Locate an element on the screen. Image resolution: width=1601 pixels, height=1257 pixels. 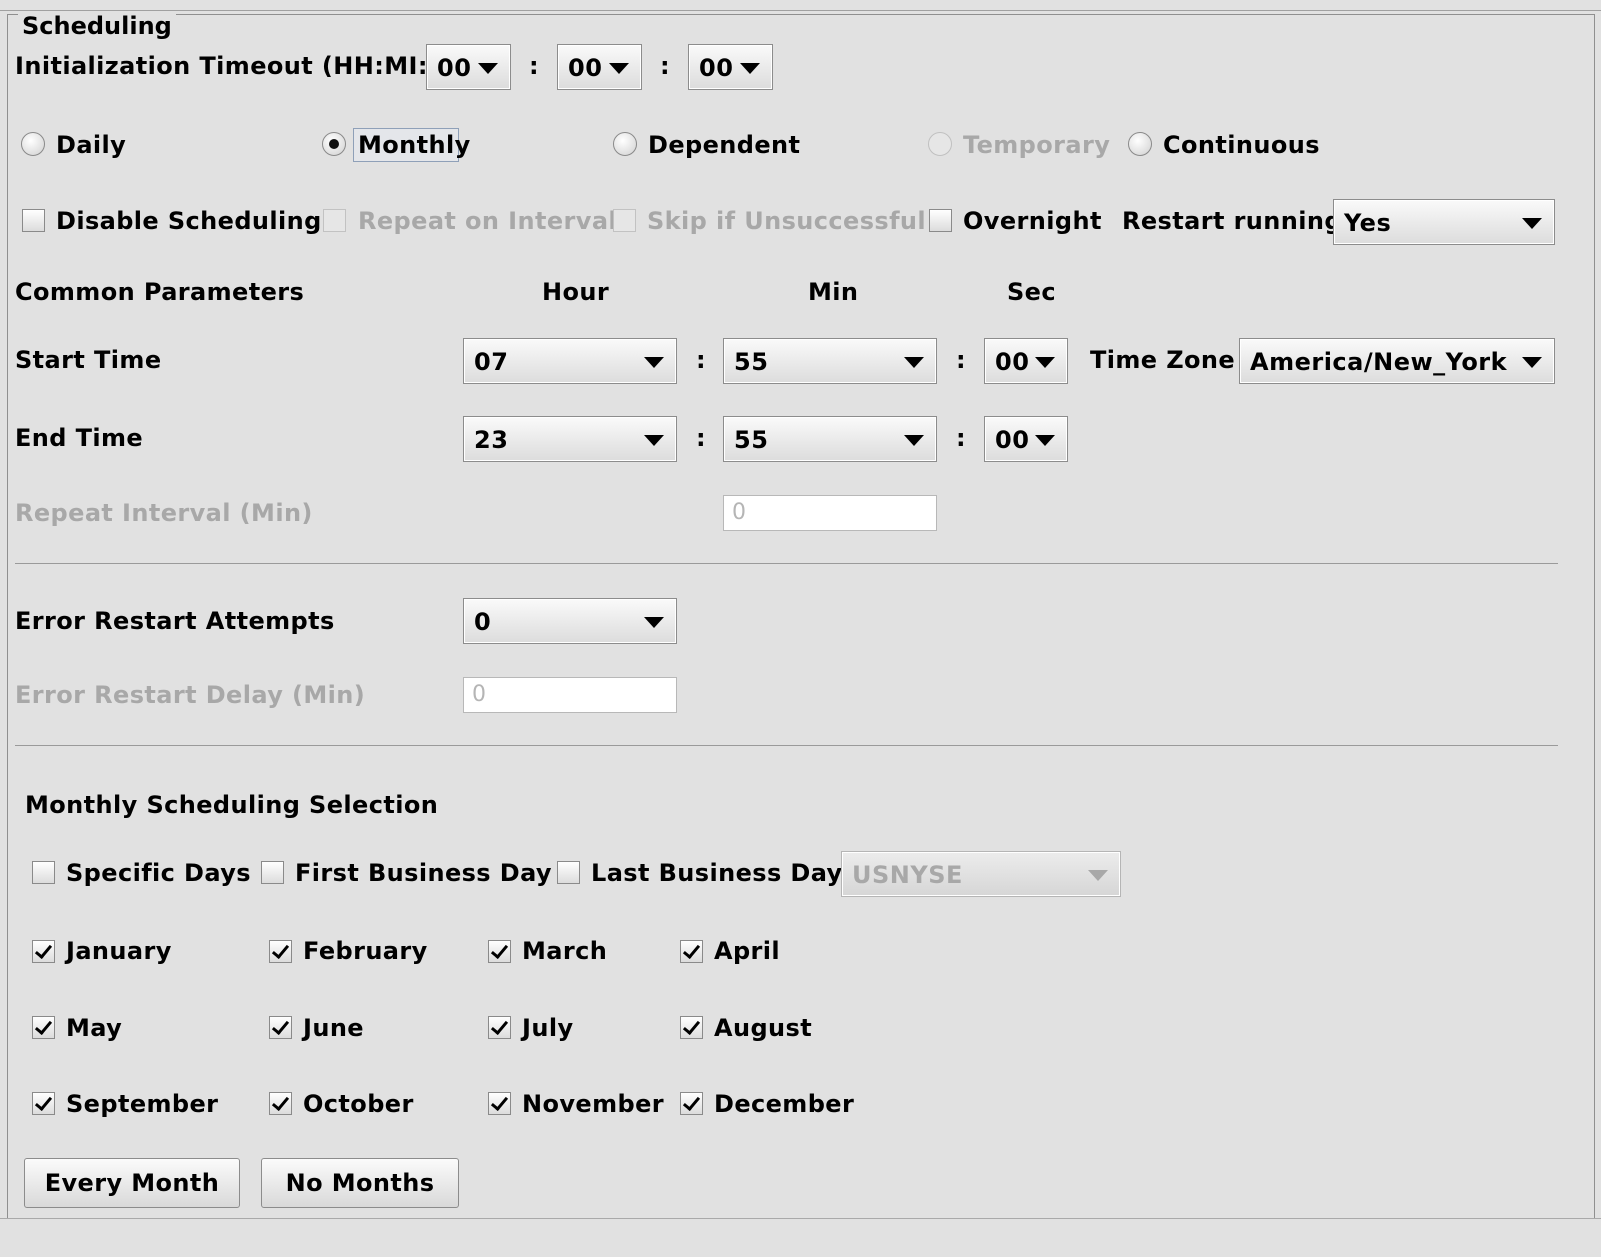
error-restart-attempts-label: Error Restart Attempts is located at coordinates (175, 621).